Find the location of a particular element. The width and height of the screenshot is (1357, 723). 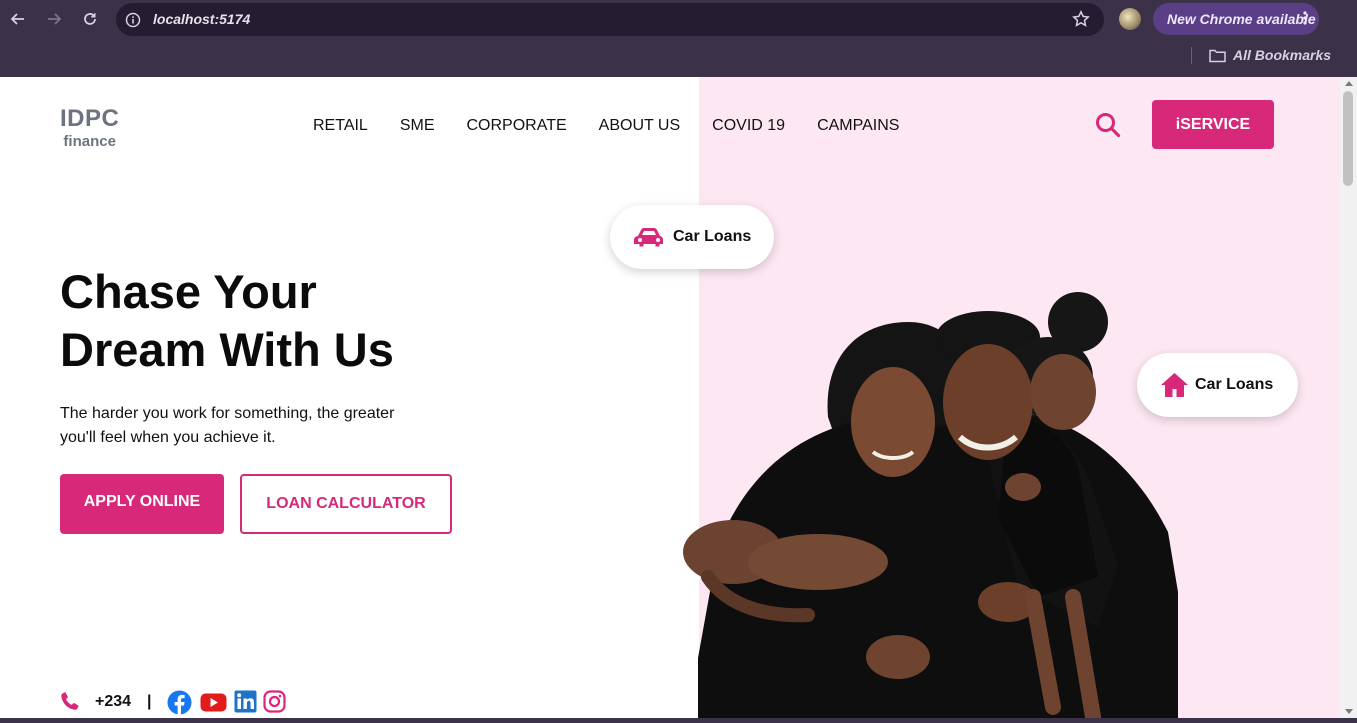

url-text: localhost:5174 is located at coordinates (202, 19).